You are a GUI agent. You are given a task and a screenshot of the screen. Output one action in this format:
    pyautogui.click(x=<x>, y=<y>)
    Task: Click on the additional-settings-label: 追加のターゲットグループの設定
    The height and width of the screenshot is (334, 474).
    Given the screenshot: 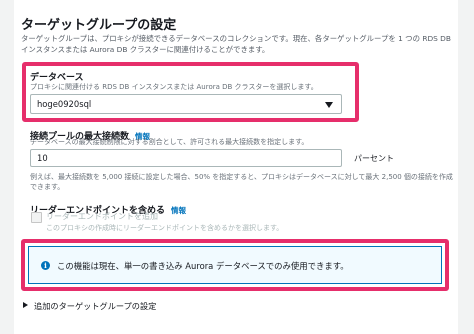 What is the action you would take?
    pyautogui.click(x=95, y=306)
    